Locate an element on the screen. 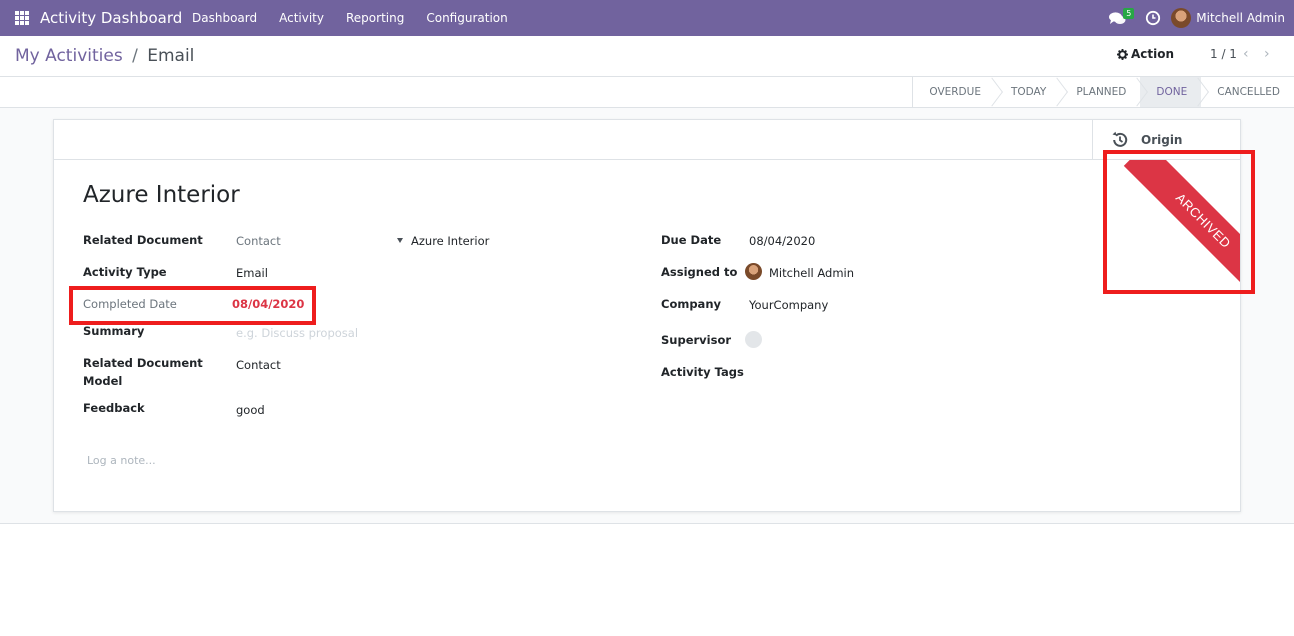 This screenshot has height=636, width=1294. chat-count-badge: 5 is located at coordinates (1129, 13).